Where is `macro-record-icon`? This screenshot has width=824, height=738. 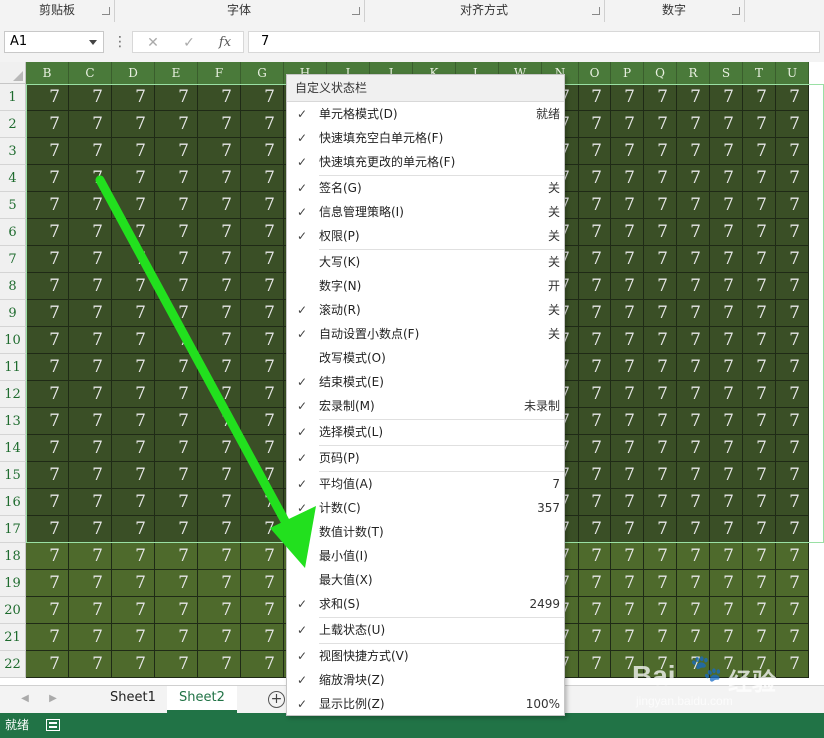 macro-record-icon is located at coordinates (53, 725).